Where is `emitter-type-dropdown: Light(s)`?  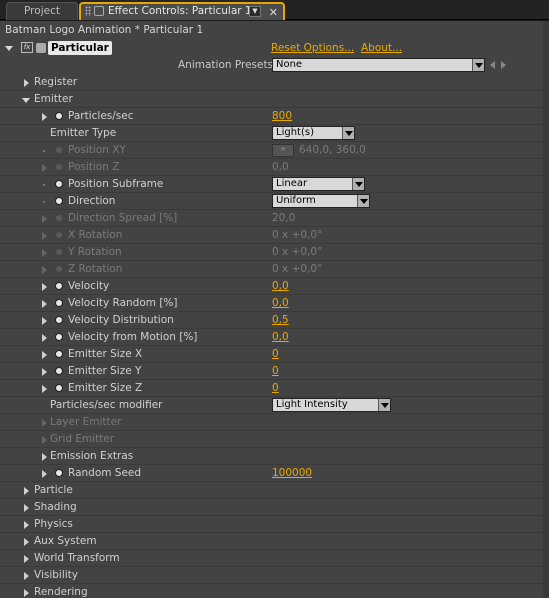
emitter-type-dropdown: Light(s) is located at coordinates (313, 133).